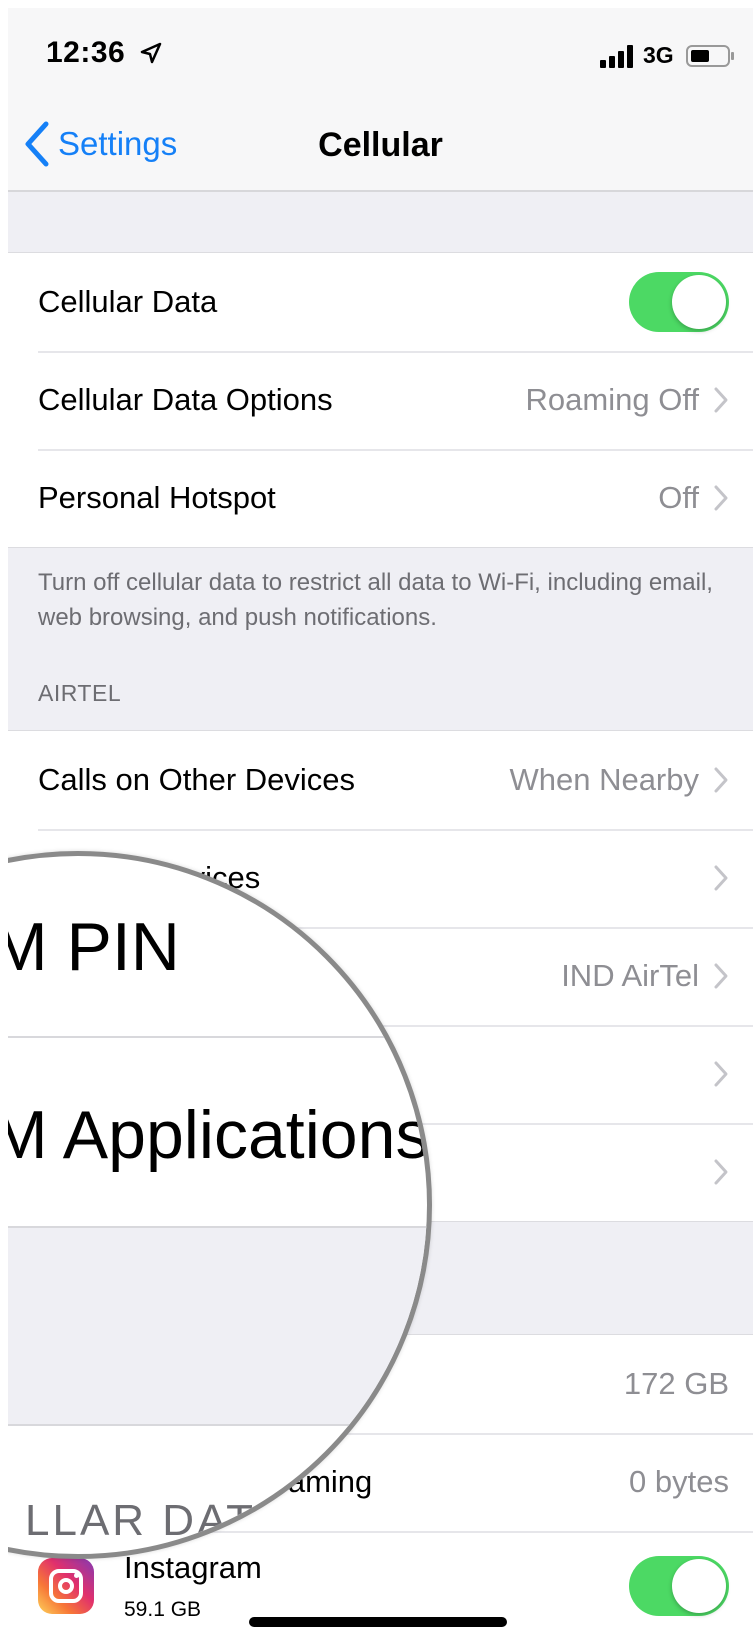 The width and height of the screenshot is (753, 1635). I want to click on calls-other-devices-label: Calls on Other Devices, so click(197, 779).